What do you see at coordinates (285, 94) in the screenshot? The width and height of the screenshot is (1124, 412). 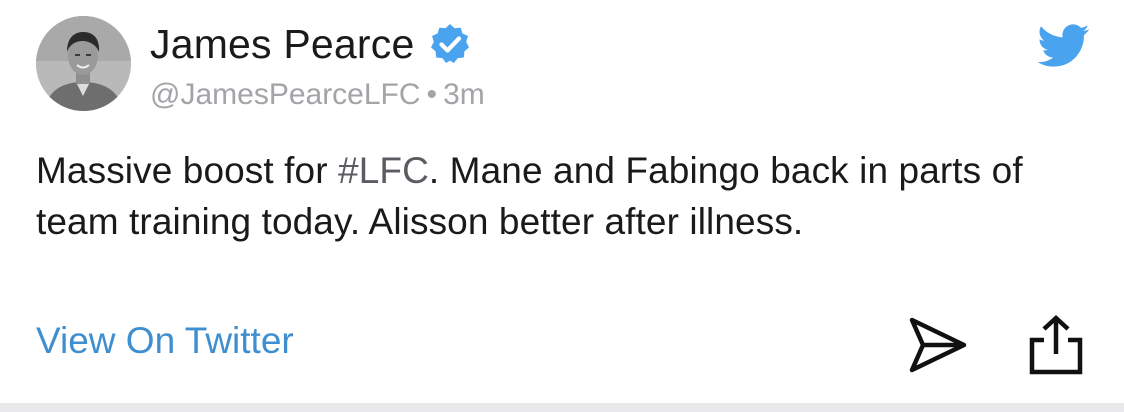 I see `author-handle: @JamesPearceLFC` at bounding box center [285, 94].